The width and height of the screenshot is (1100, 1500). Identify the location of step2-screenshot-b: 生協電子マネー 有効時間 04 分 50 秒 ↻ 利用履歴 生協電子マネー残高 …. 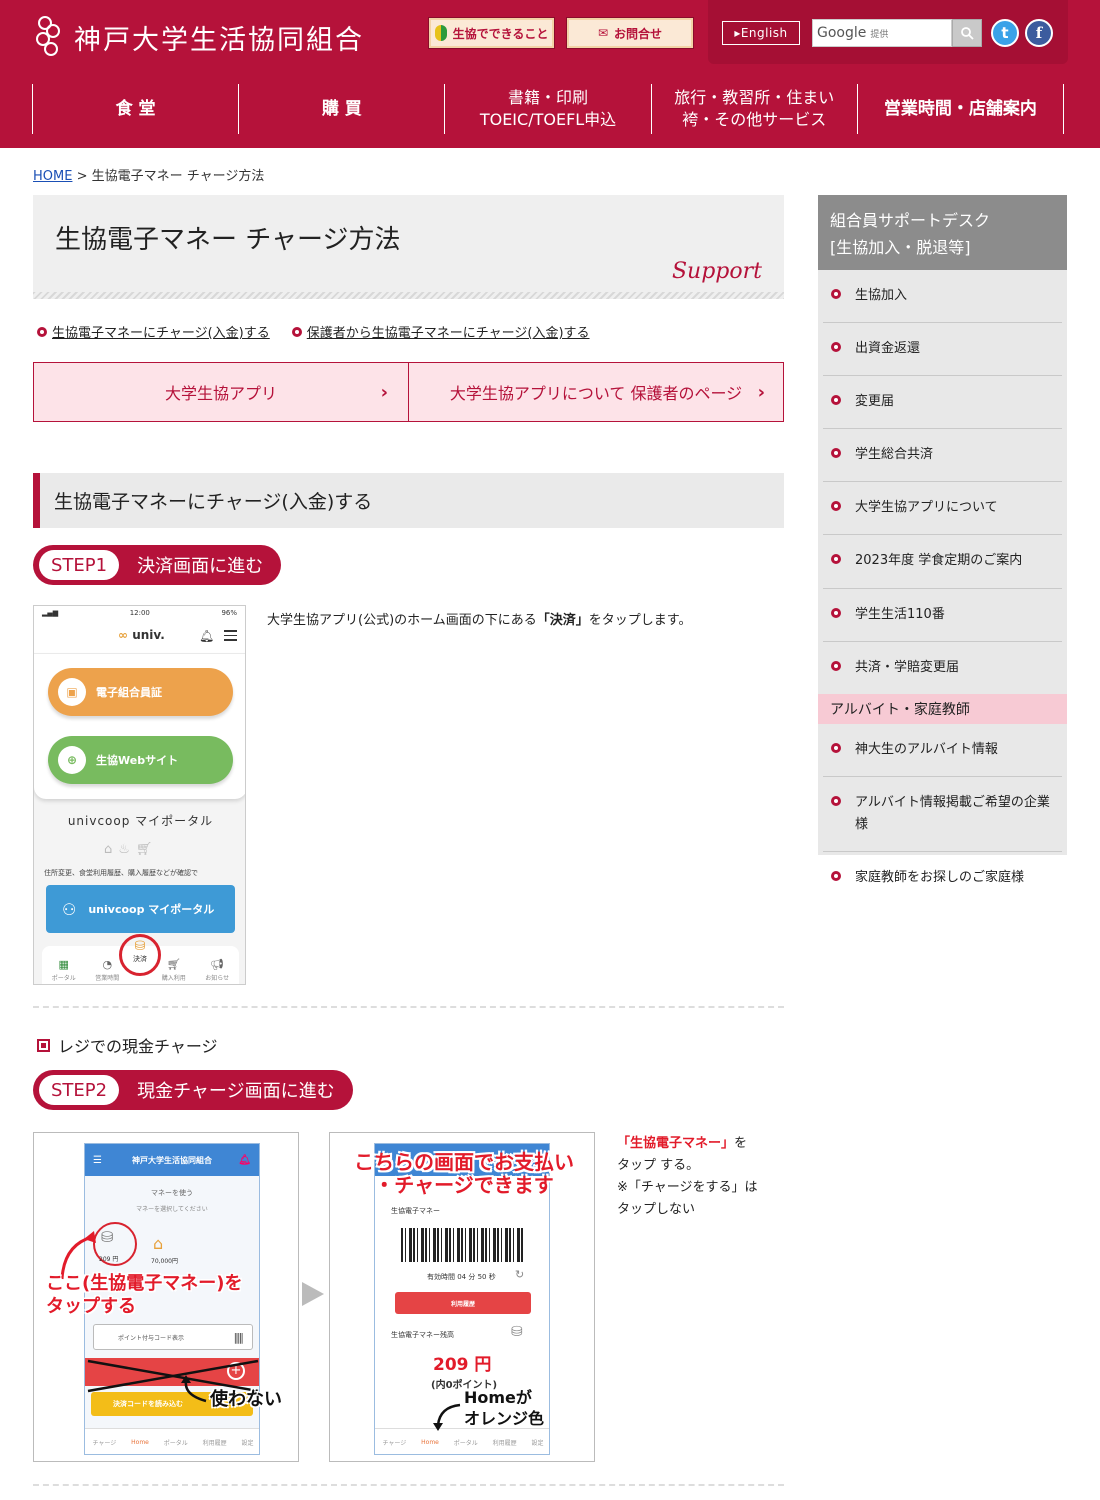
(462, 1297).